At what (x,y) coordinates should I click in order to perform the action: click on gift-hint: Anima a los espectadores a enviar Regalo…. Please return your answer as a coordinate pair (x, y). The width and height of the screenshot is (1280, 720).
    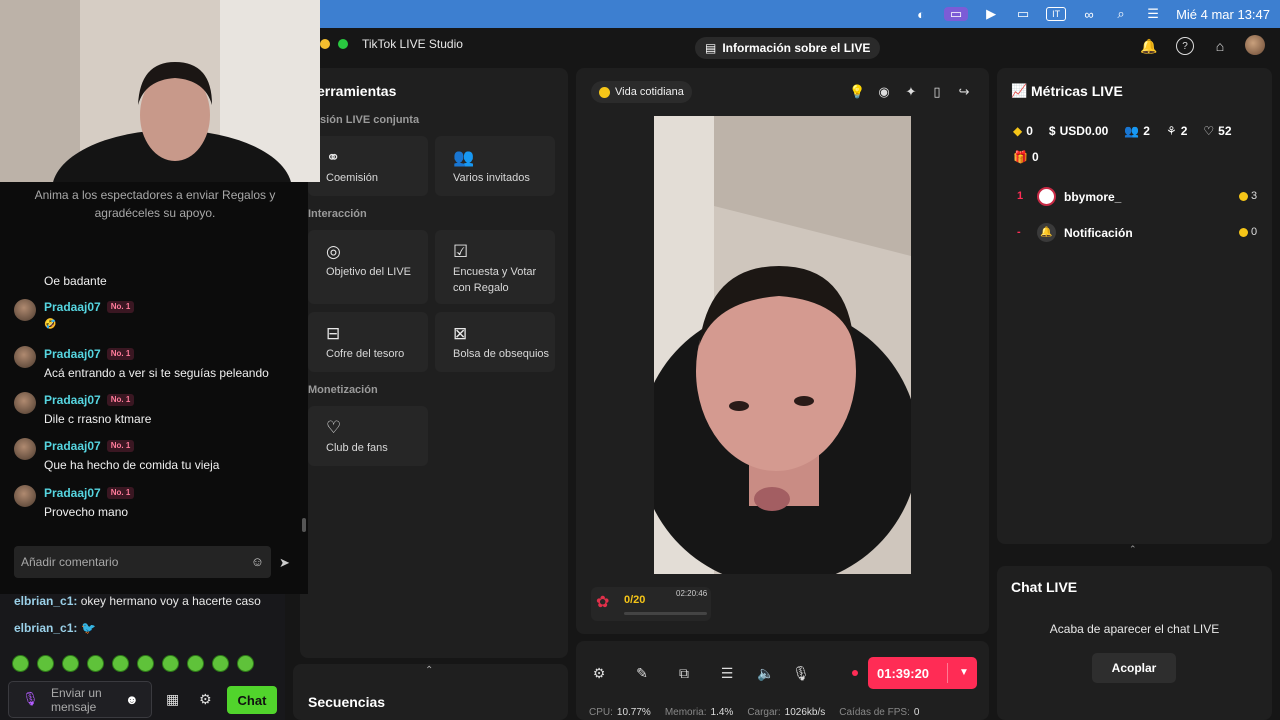
    Looking at the image, I should click on (155, 204).